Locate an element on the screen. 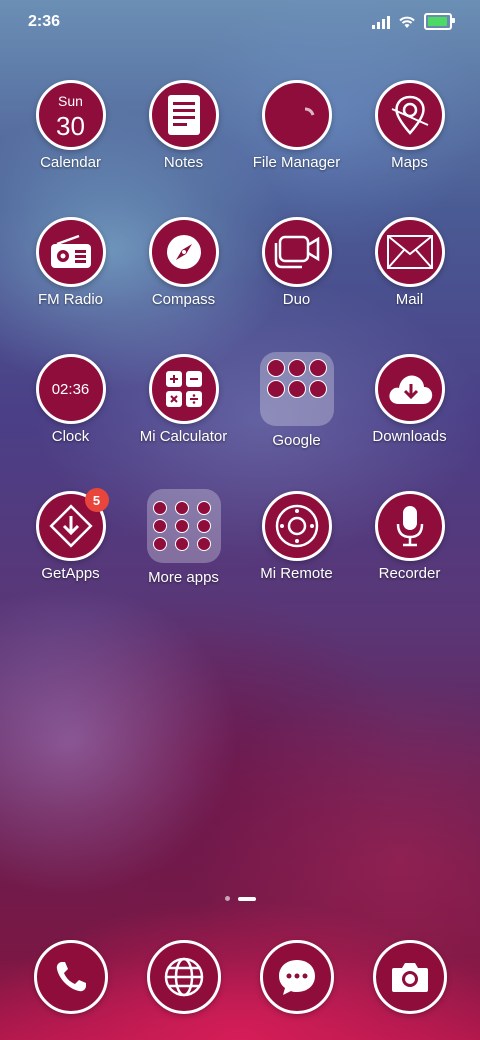 The height and width of the screenshot is (1040, 480). more-apps-folder-icon is located at coordinates (183, 526).